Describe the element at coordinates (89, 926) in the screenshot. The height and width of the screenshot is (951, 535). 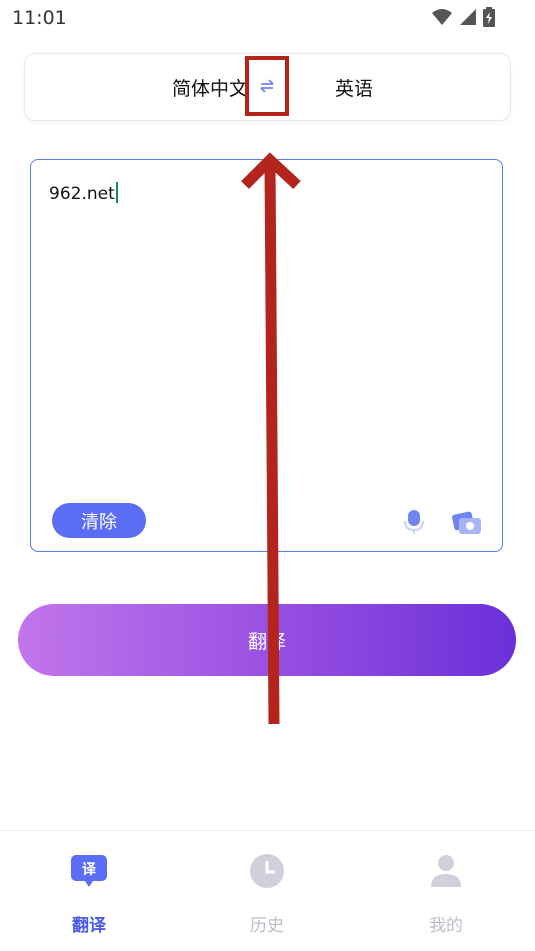
I see `nav-translate-label: 翻译` at that location.